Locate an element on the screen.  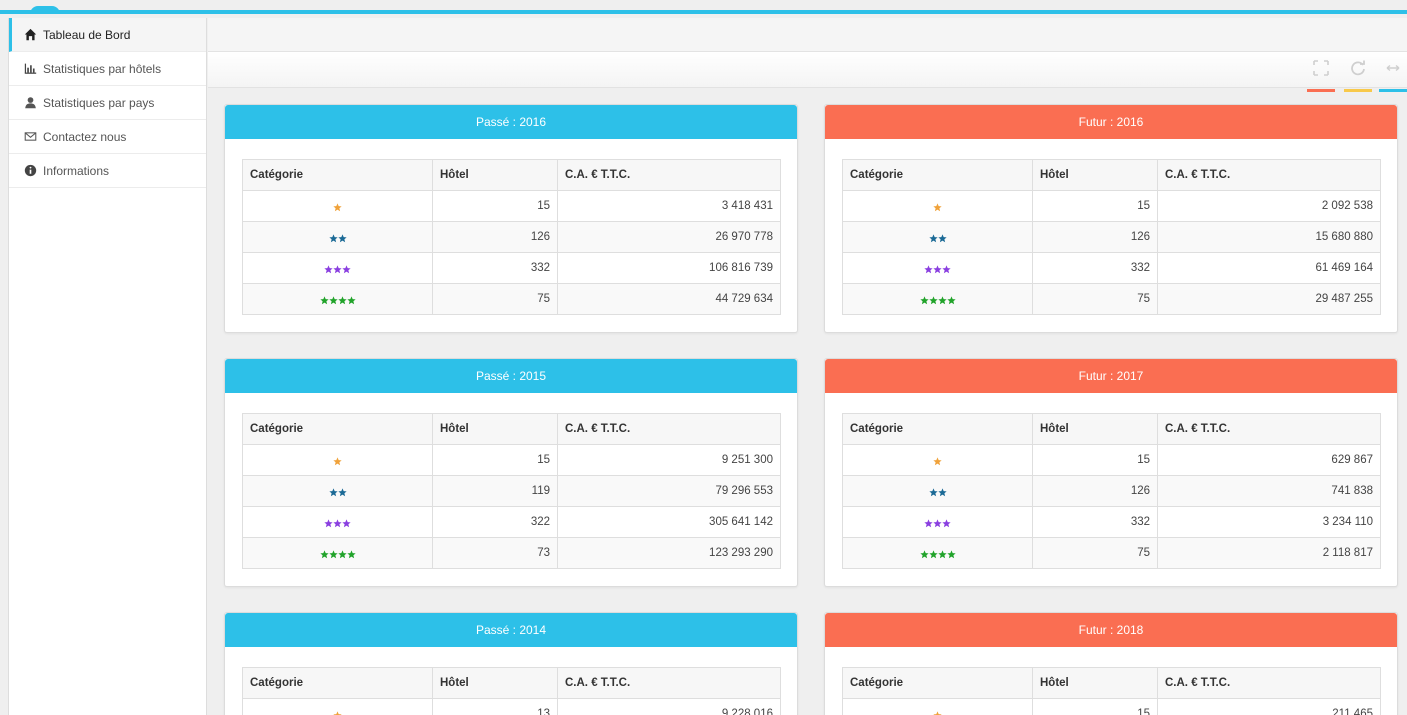
table-row: 119 79 296 553 is located at coordinates (511, 491).